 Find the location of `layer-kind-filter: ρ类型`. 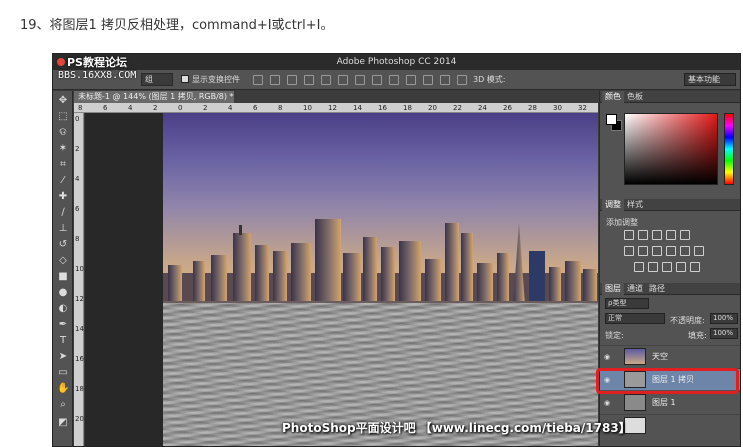

layer-kind-filter: ρ类型 is located at coordinates (627, 303).